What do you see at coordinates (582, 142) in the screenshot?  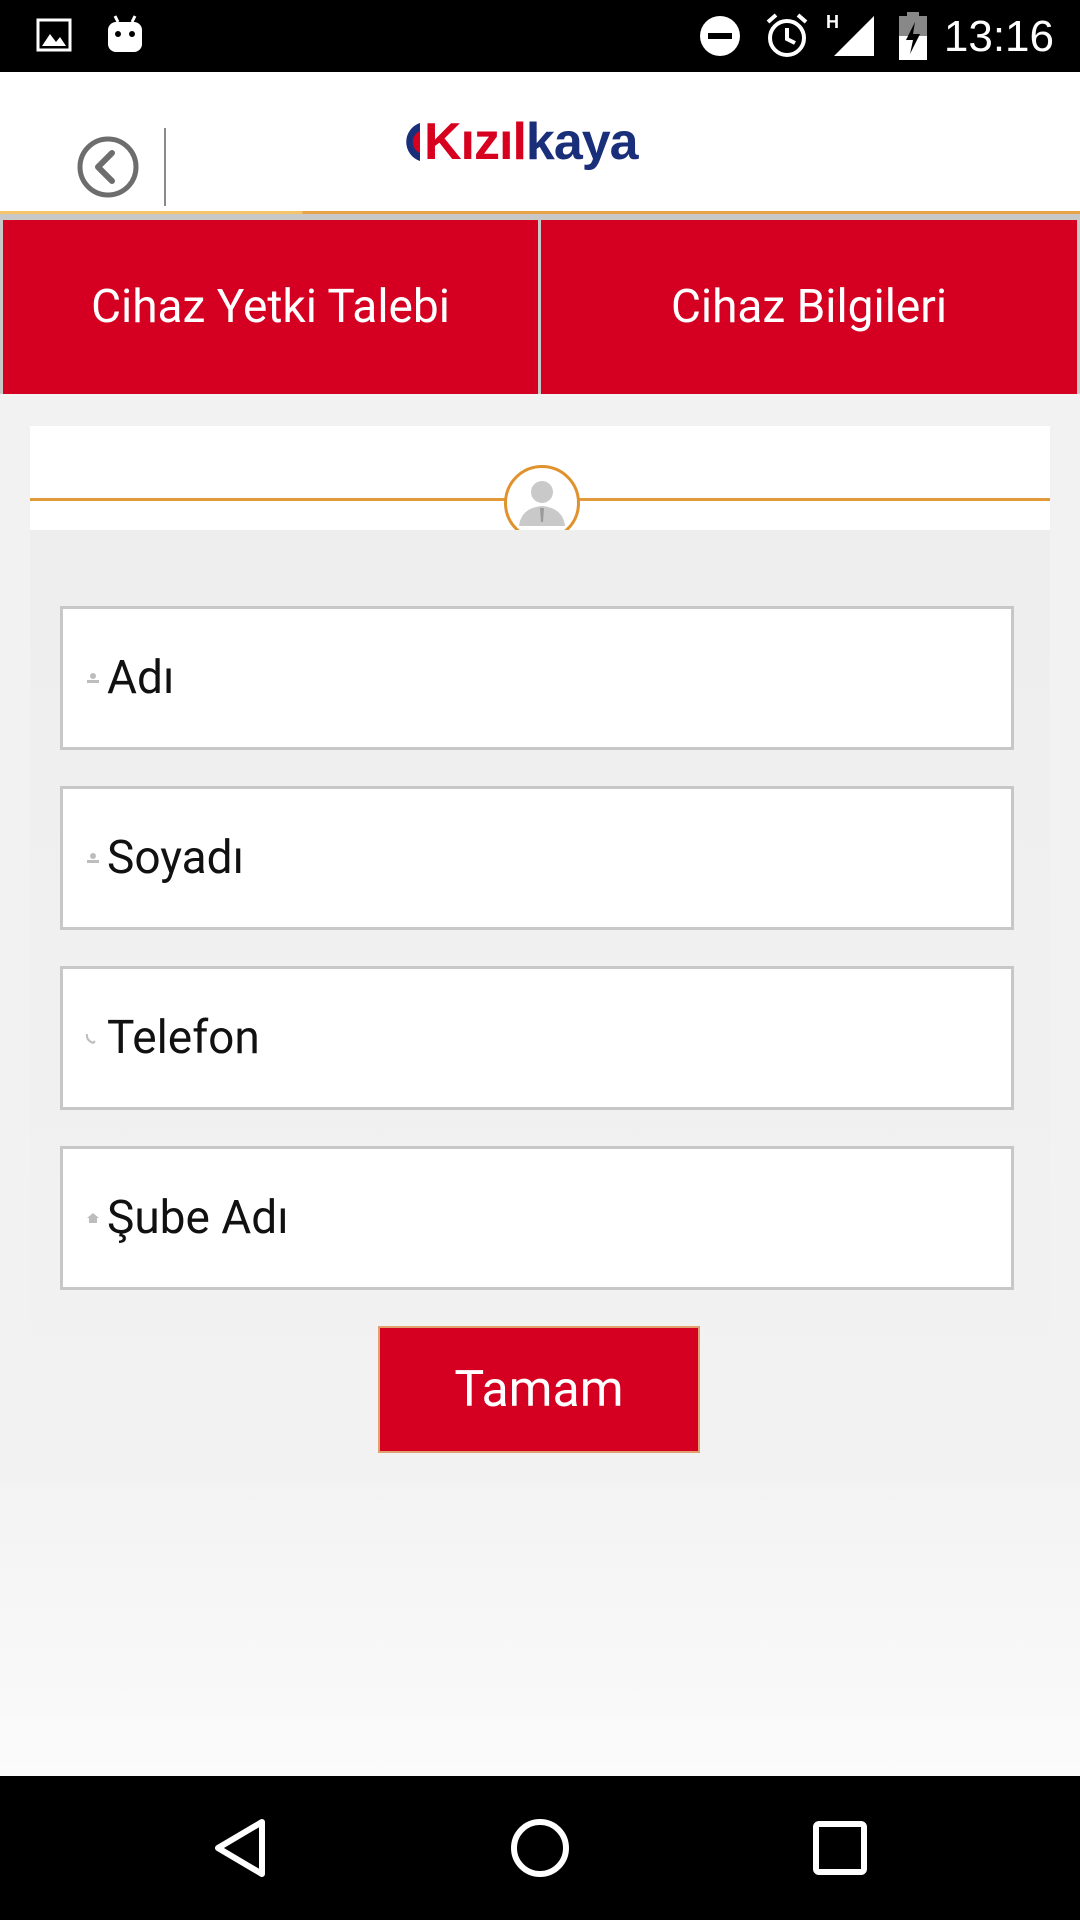 I see `logo-text-blue: kaya` at bounding box center [582, 142].